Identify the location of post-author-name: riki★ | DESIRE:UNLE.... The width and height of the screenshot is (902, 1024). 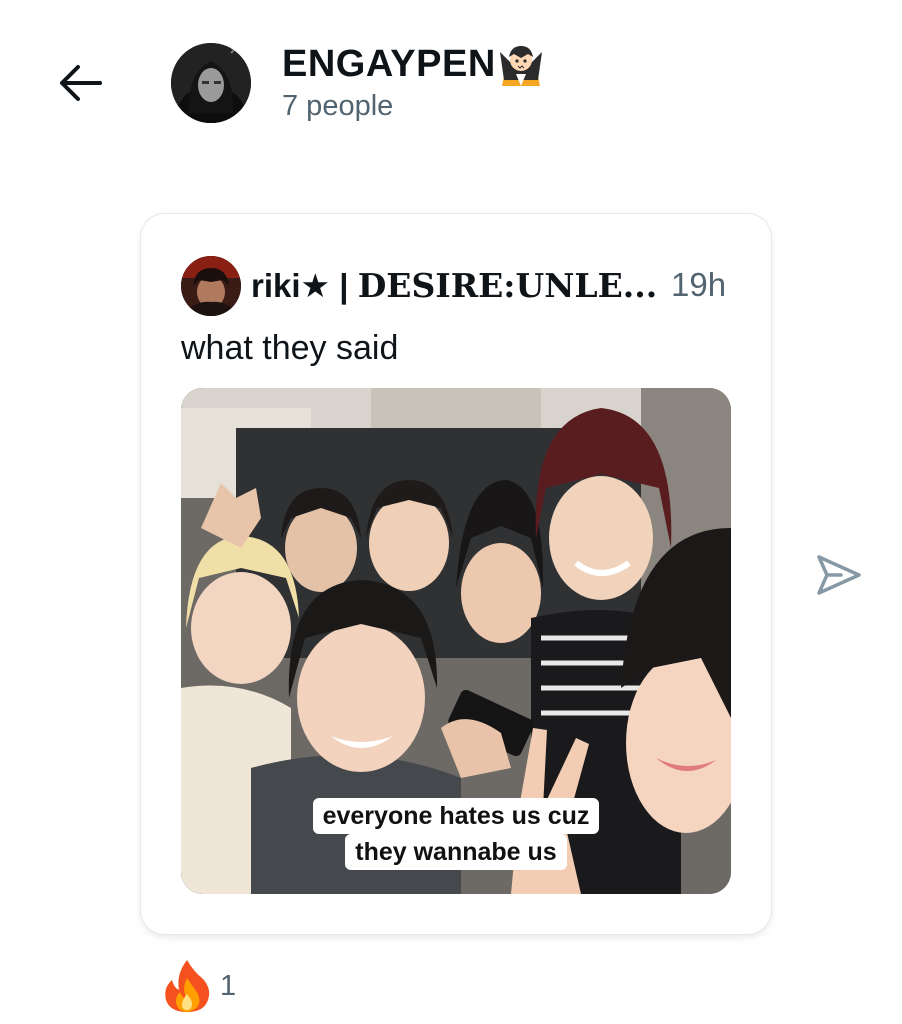
(454, 285).